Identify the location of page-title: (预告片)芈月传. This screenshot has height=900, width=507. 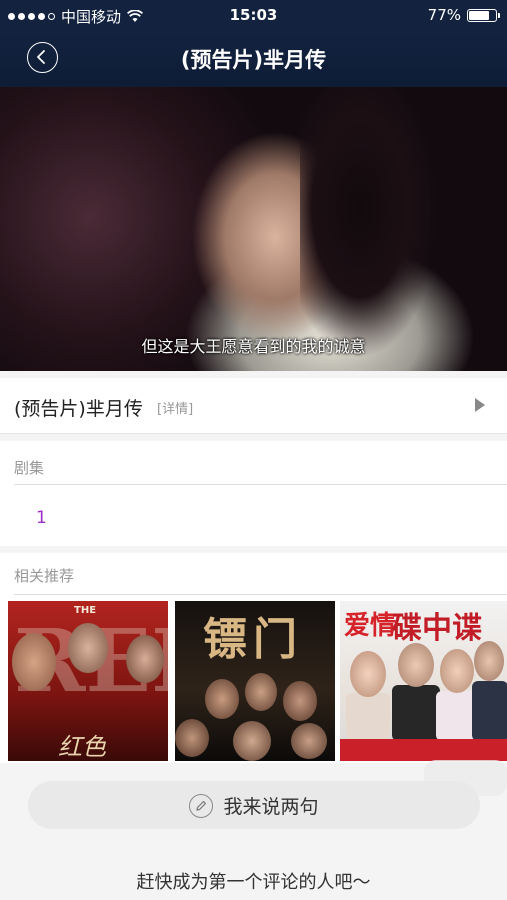
(253, 60).